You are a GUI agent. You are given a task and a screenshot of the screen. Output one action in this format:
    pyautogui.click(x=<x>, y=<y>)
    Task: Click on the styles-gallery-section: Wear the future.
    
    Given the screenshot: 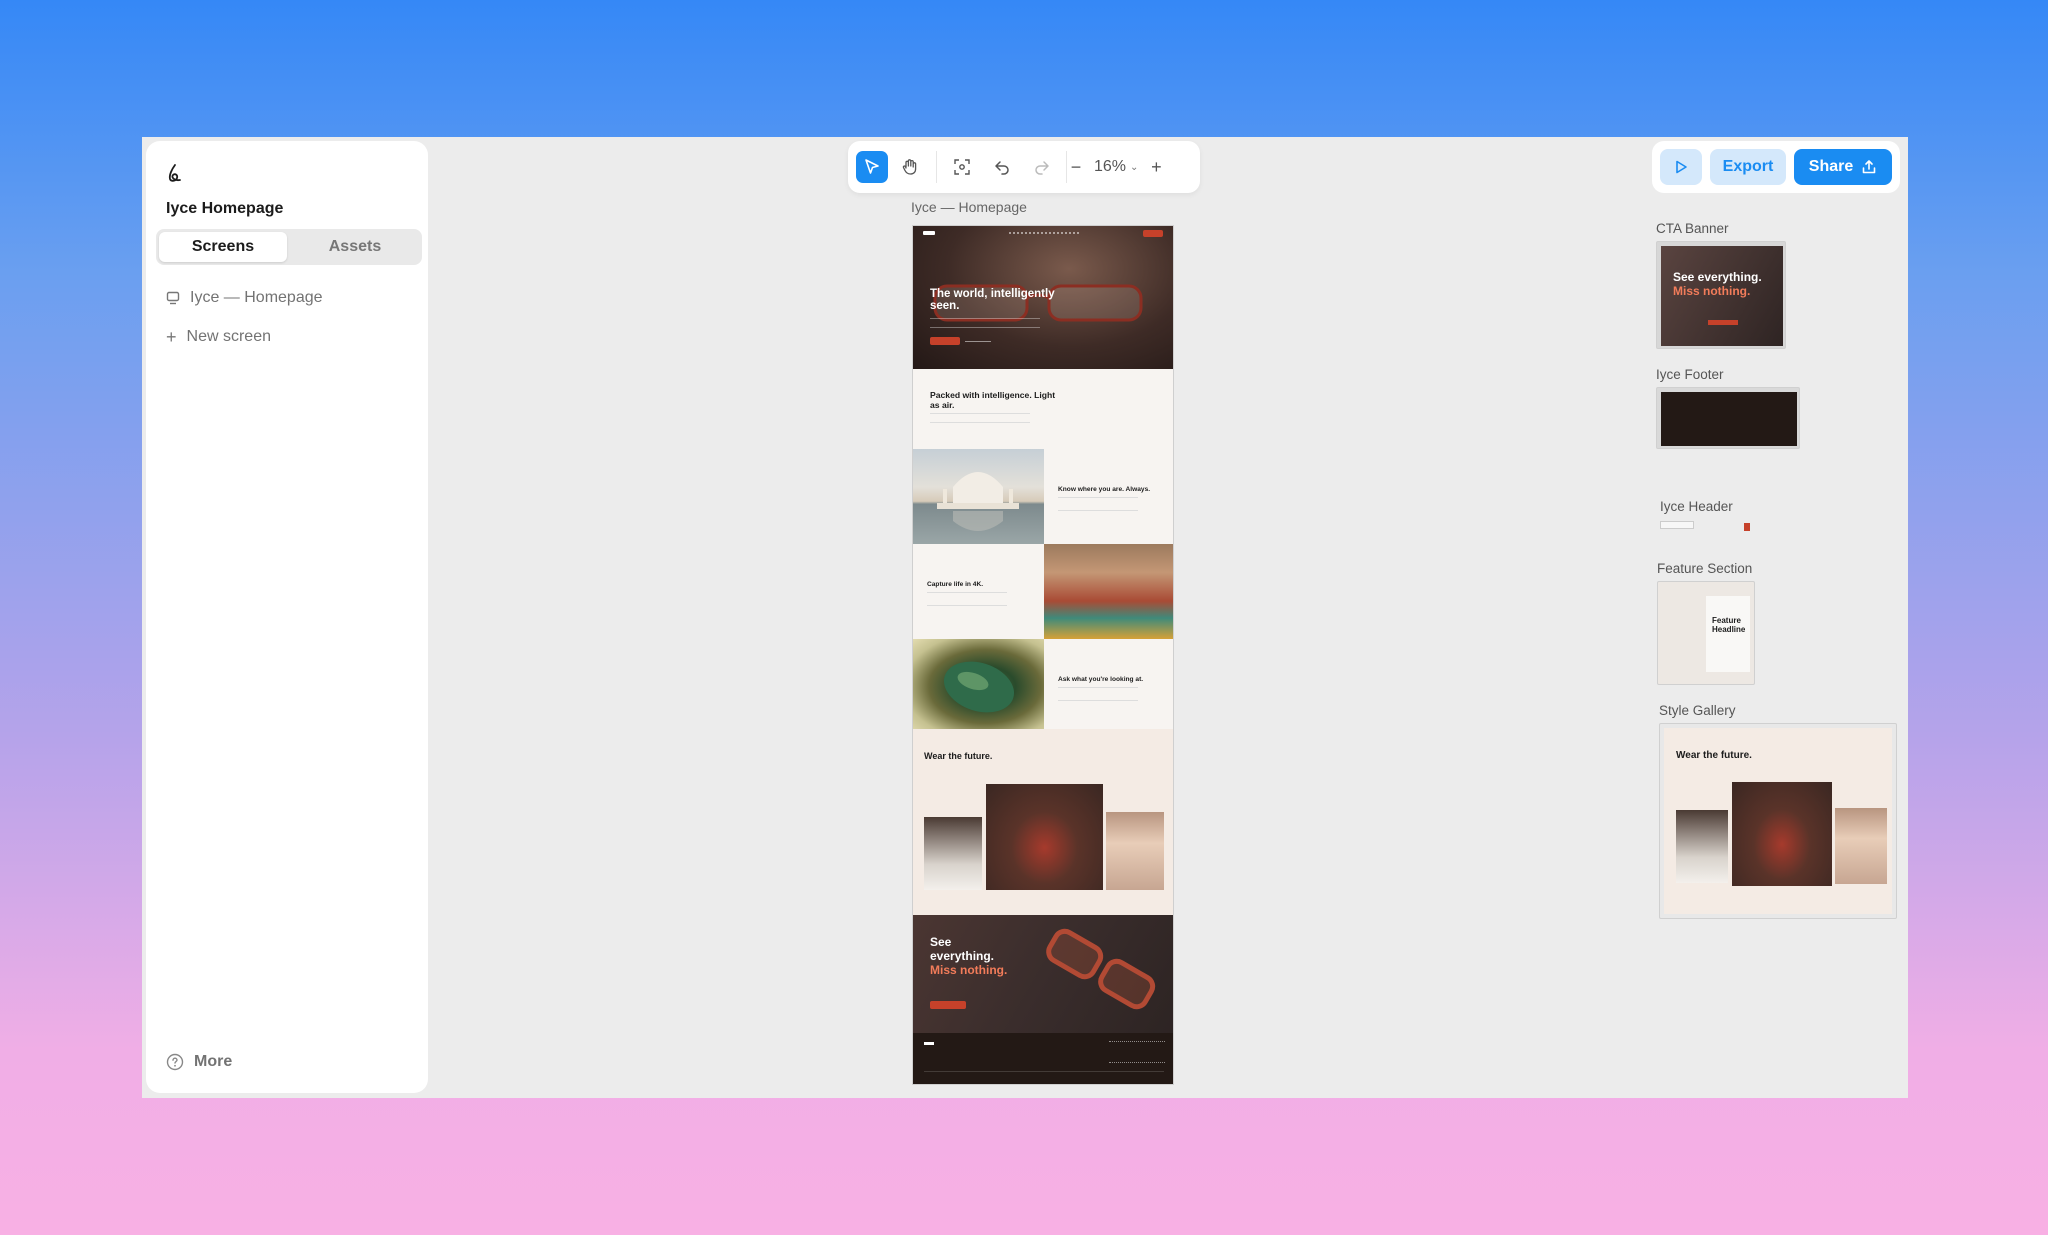 What is the action you would take?
    pyautogui.click(x=1043, y=822)
    